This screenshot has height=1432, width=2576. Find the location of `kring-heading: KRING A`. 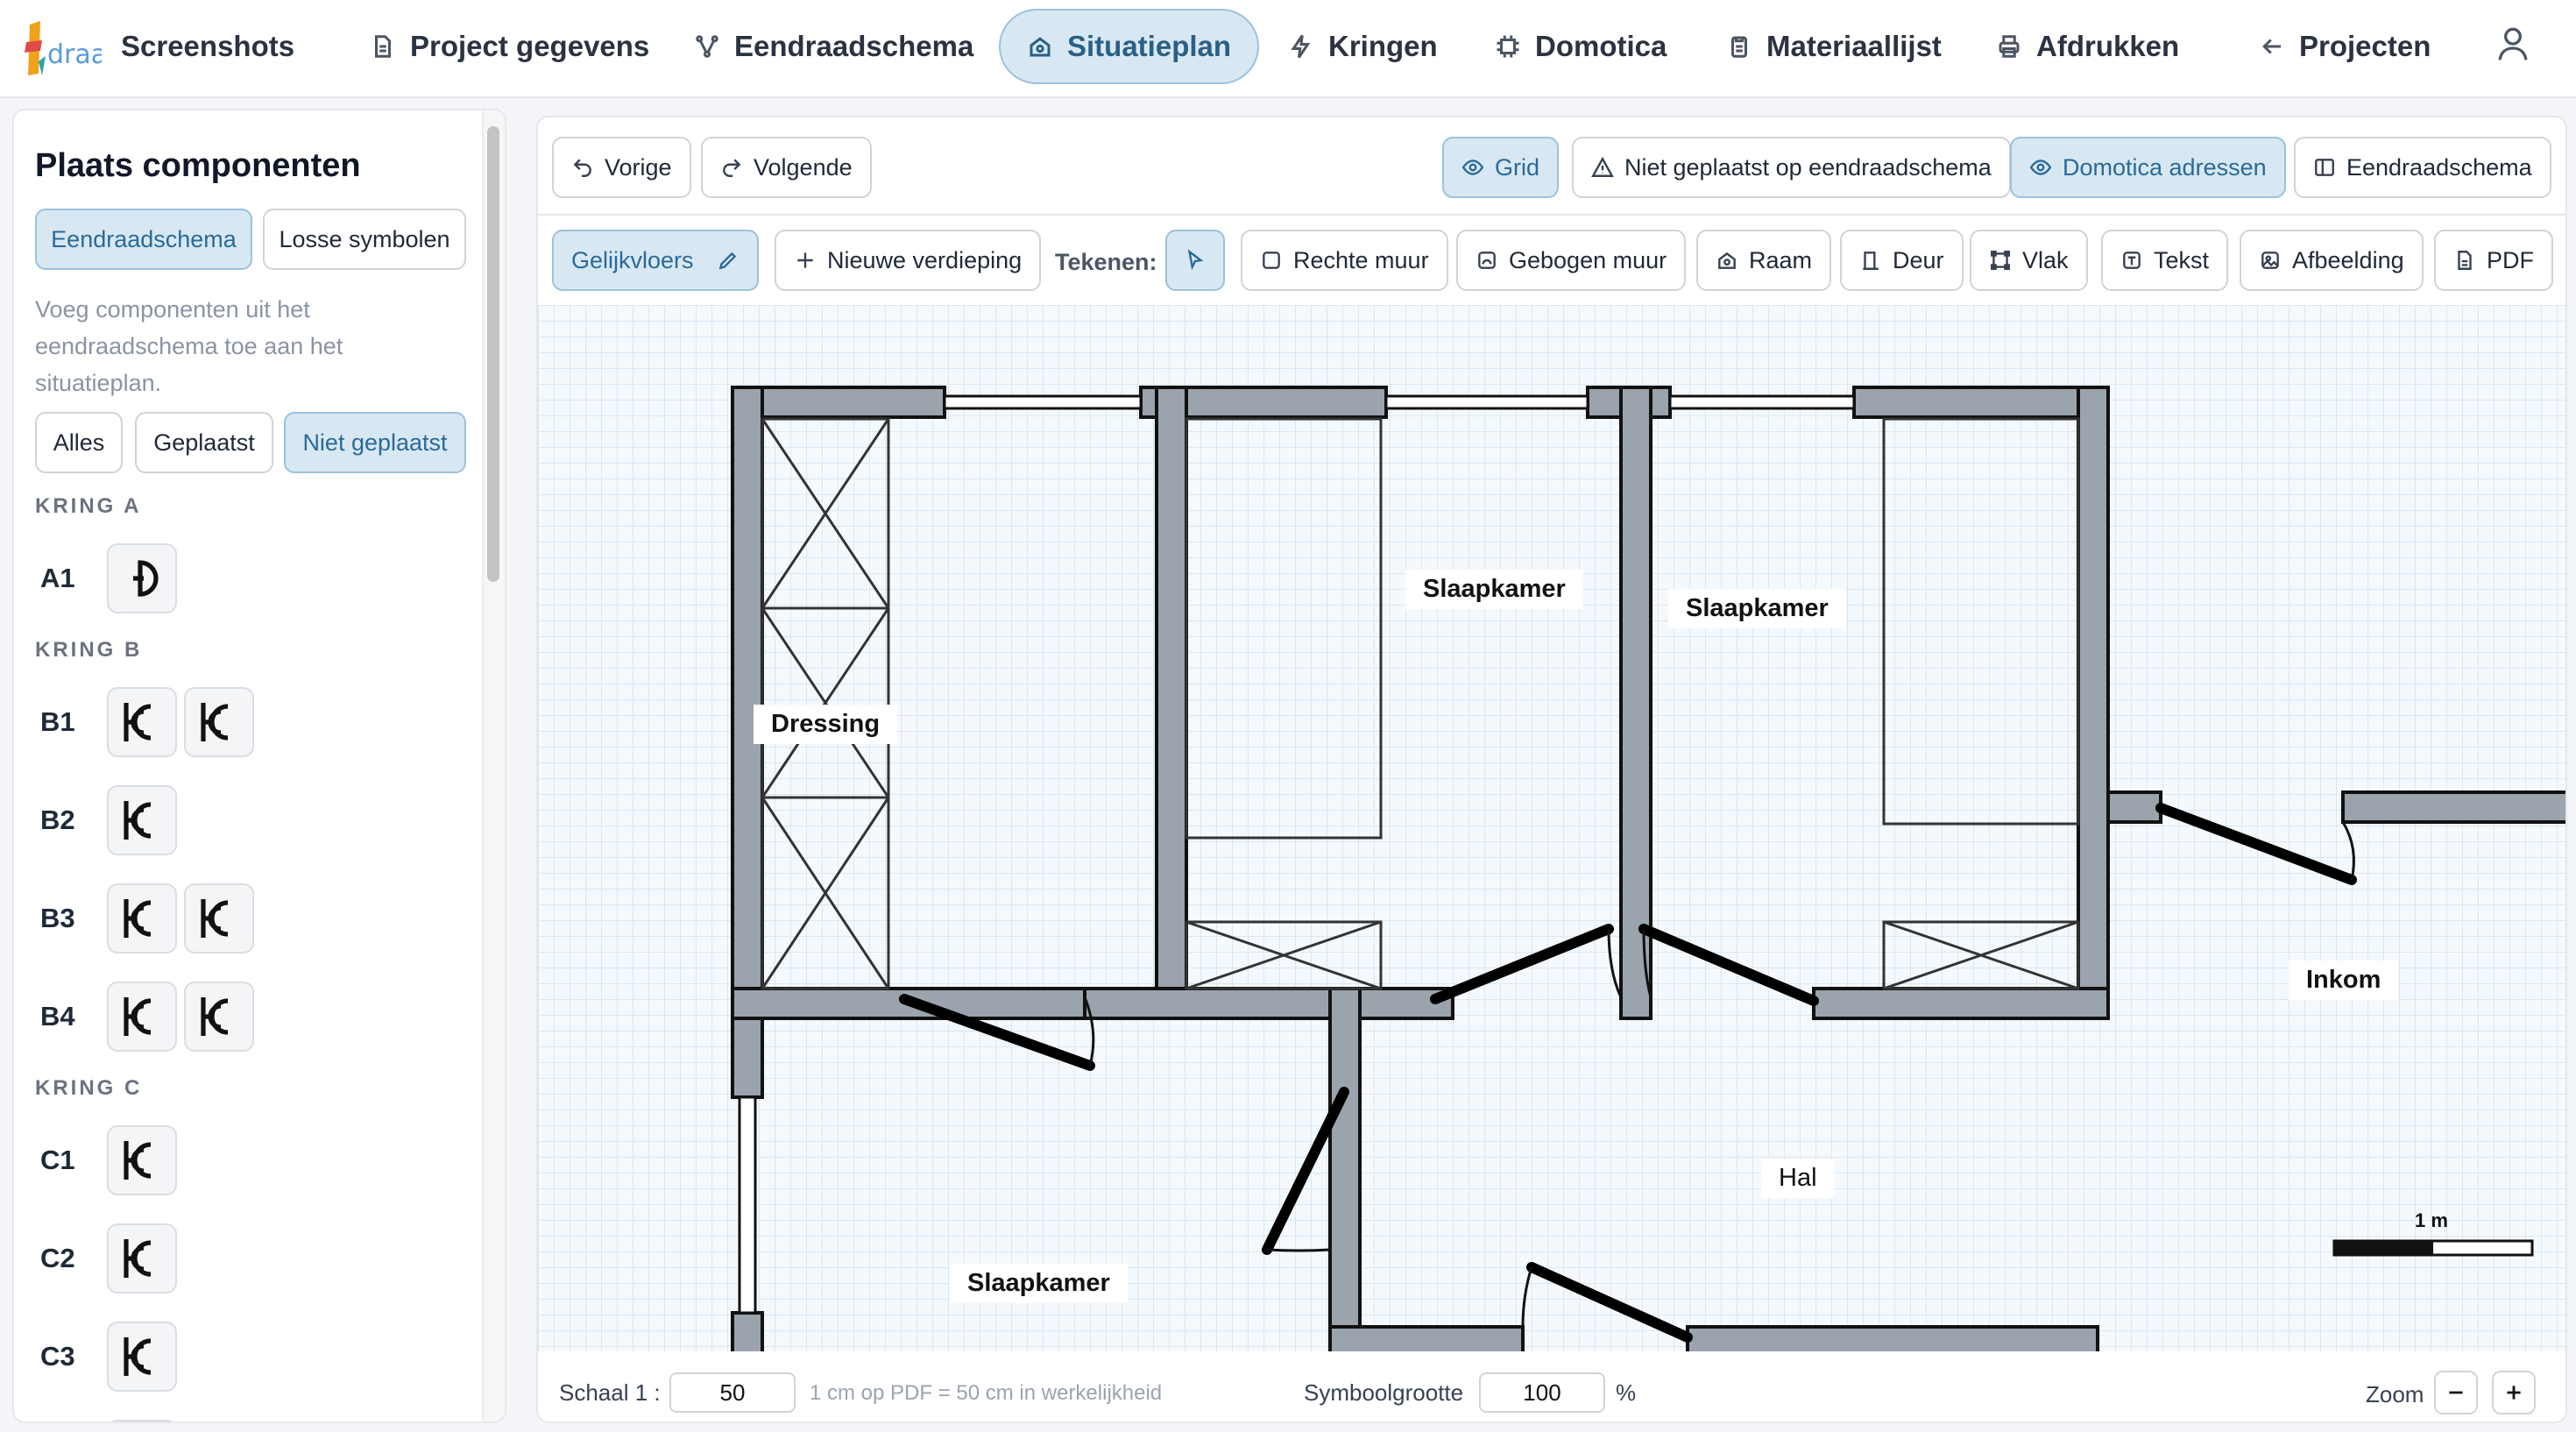

kring-heading: KRING A is located at coordinates (88, 506).